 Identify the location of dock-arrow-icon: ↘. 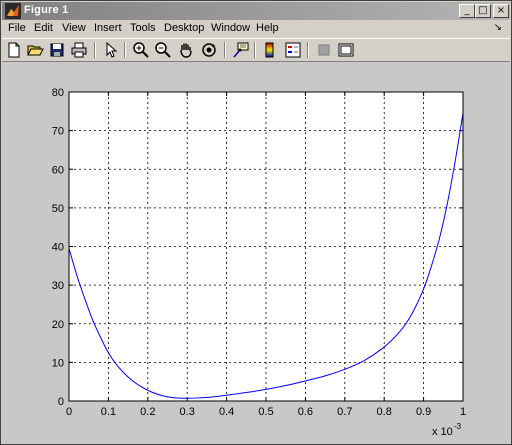
(498, 27).